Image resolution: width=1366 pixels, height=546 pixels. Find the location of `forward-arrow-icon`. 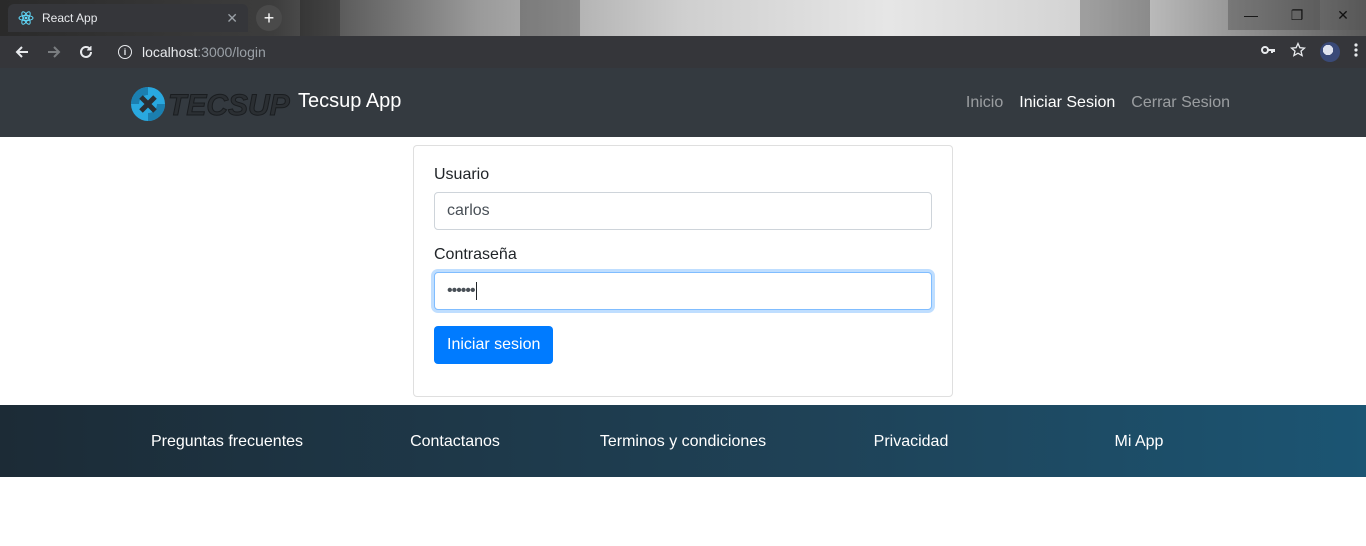

forward-arrow-icon is located at coordinates (54, 52).